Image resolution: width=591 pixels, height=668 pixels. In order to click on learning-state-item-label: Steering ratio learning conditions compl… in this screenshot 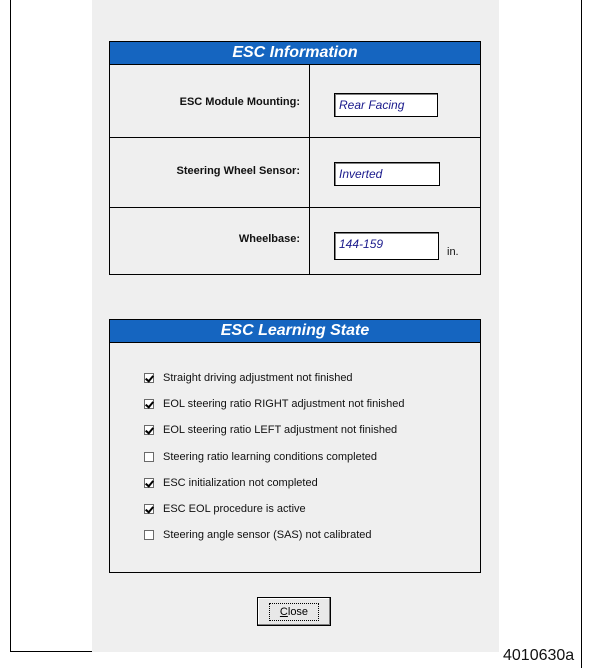, I will do `click(270, 456)`.